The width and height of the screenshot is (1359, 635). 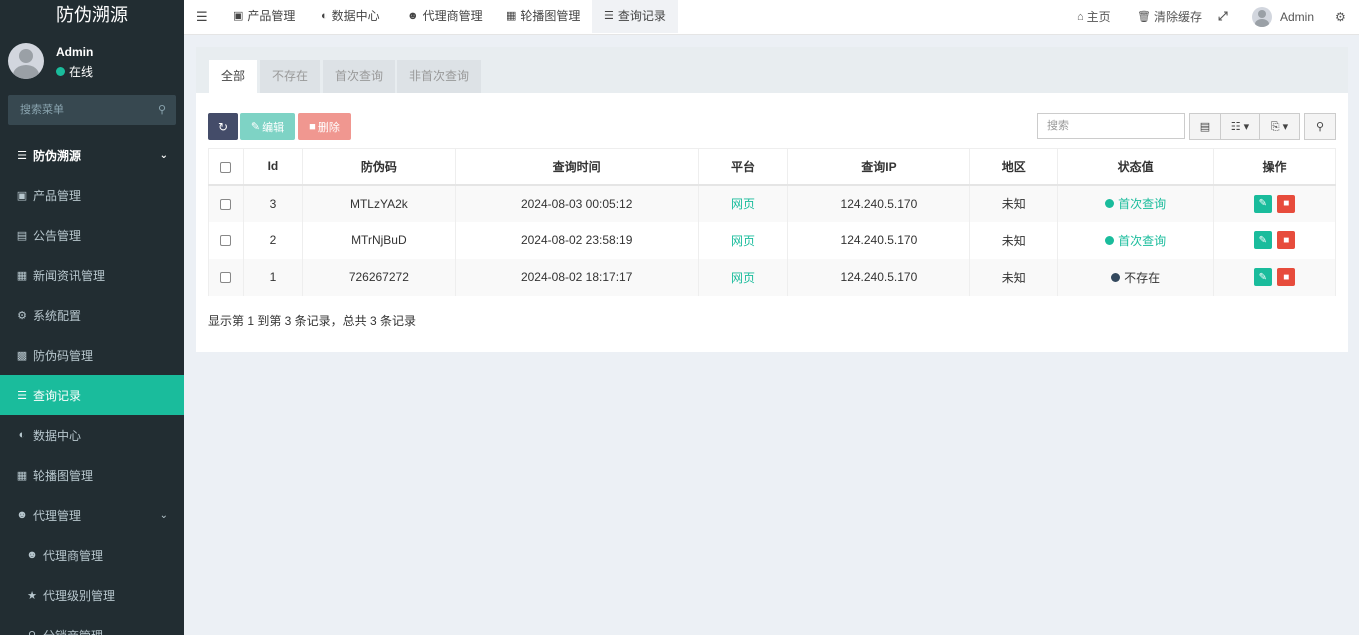 I want to click on sidebar-item-config: ⚙ 系统配置, so click(x=92, y=315).